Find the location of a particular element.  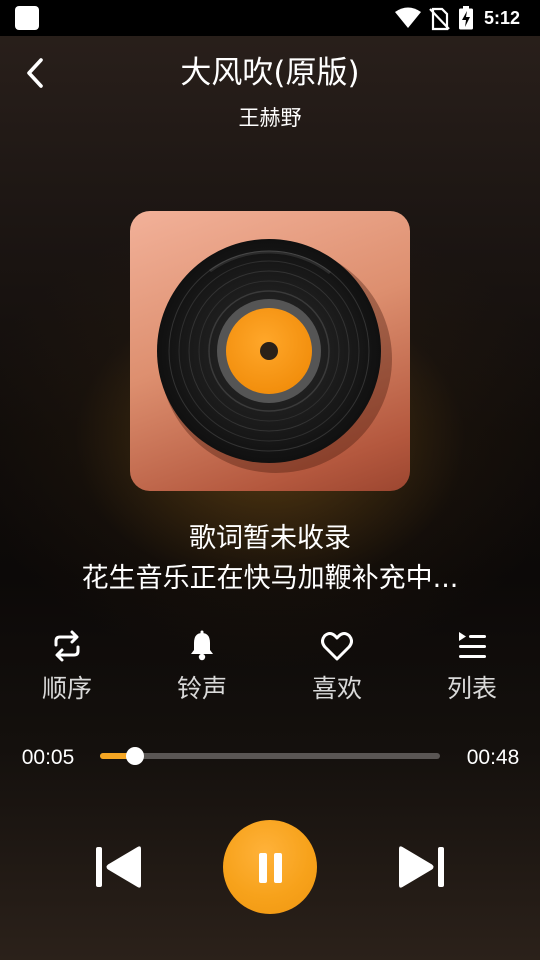

repeat-icon is located at coordinates (67, 646).